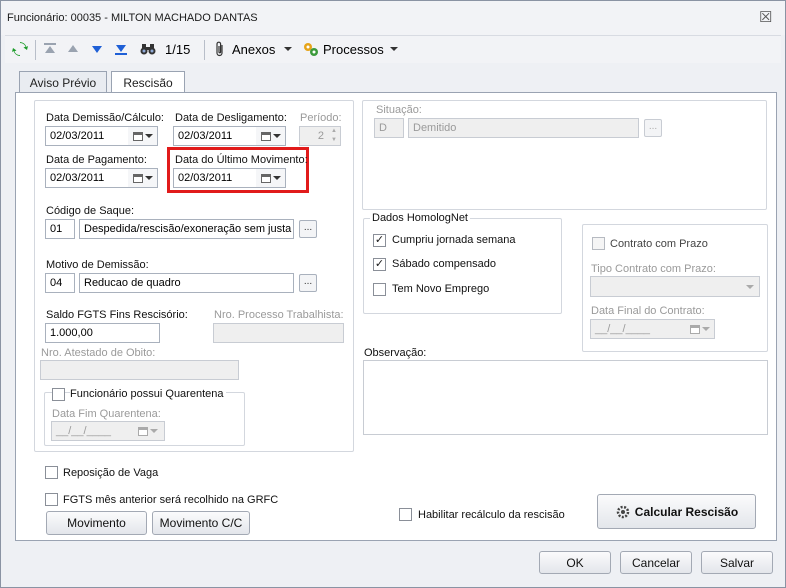 The height and width of the screenshot is (588, 786). I want to click on data-fim-quarentena-label: Data Fim Quarentena:, so click(106, 414).